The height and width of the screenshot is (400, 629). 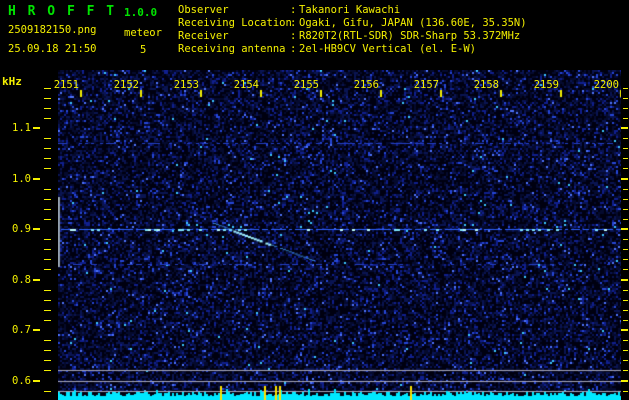 I want to click on x-axis-label: 2159, so click(x=546, y=85).